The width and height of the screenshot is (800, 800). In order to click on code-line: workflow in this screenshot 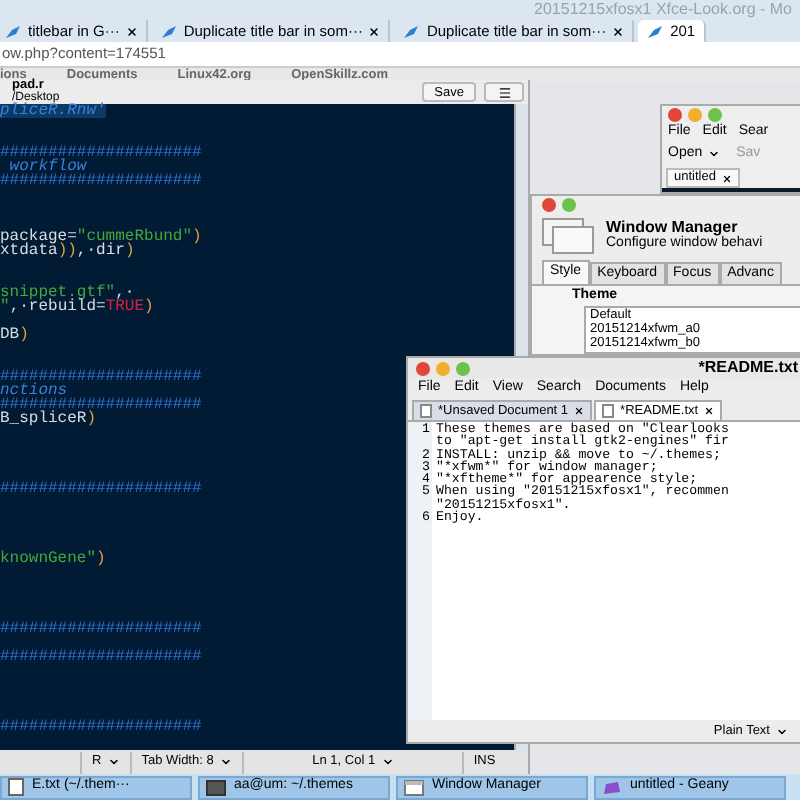, I will do `click(48, 167)`.